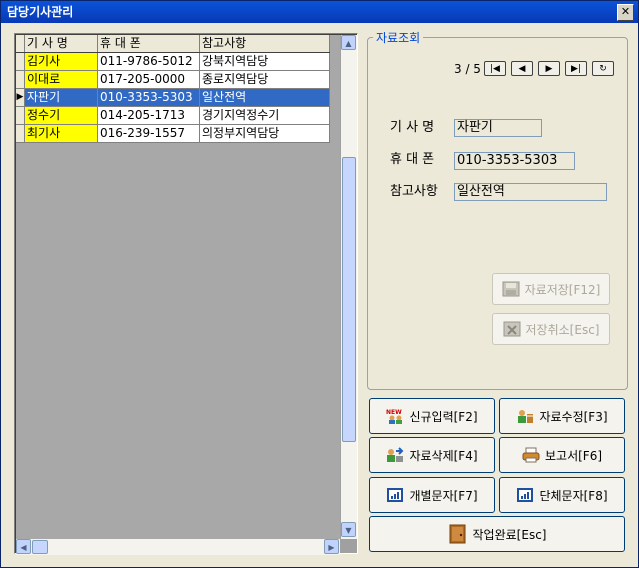 Image resolution: width=639 pixels, height=568 pixels. Describe the element at coordinates (573, 495) in the screenshot. I see `group-sms-label: 단체문자[F8]` at that location.